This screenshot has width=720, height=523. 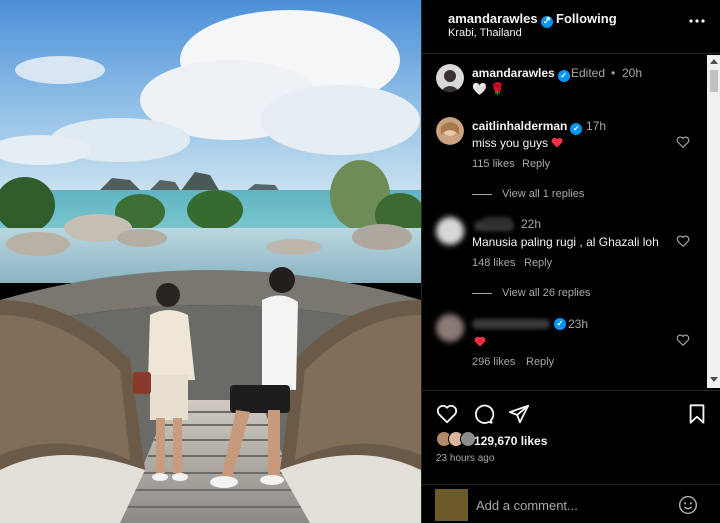 What do you see at coordinates (531, 224) in the screenshot?
I see `comment-time: 22h` at bounding box center [531, 224].